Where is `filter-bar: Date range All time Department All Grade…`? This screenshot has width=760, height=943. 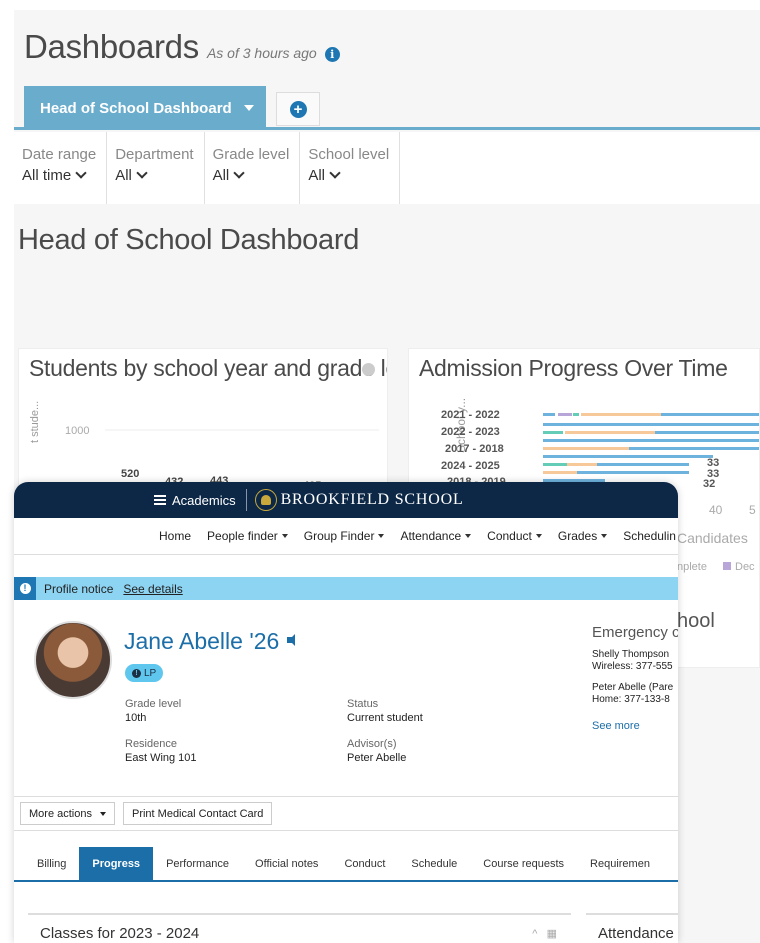
filter-bar: Date range All time Department All Grade… is located at coordinates (387, 168).